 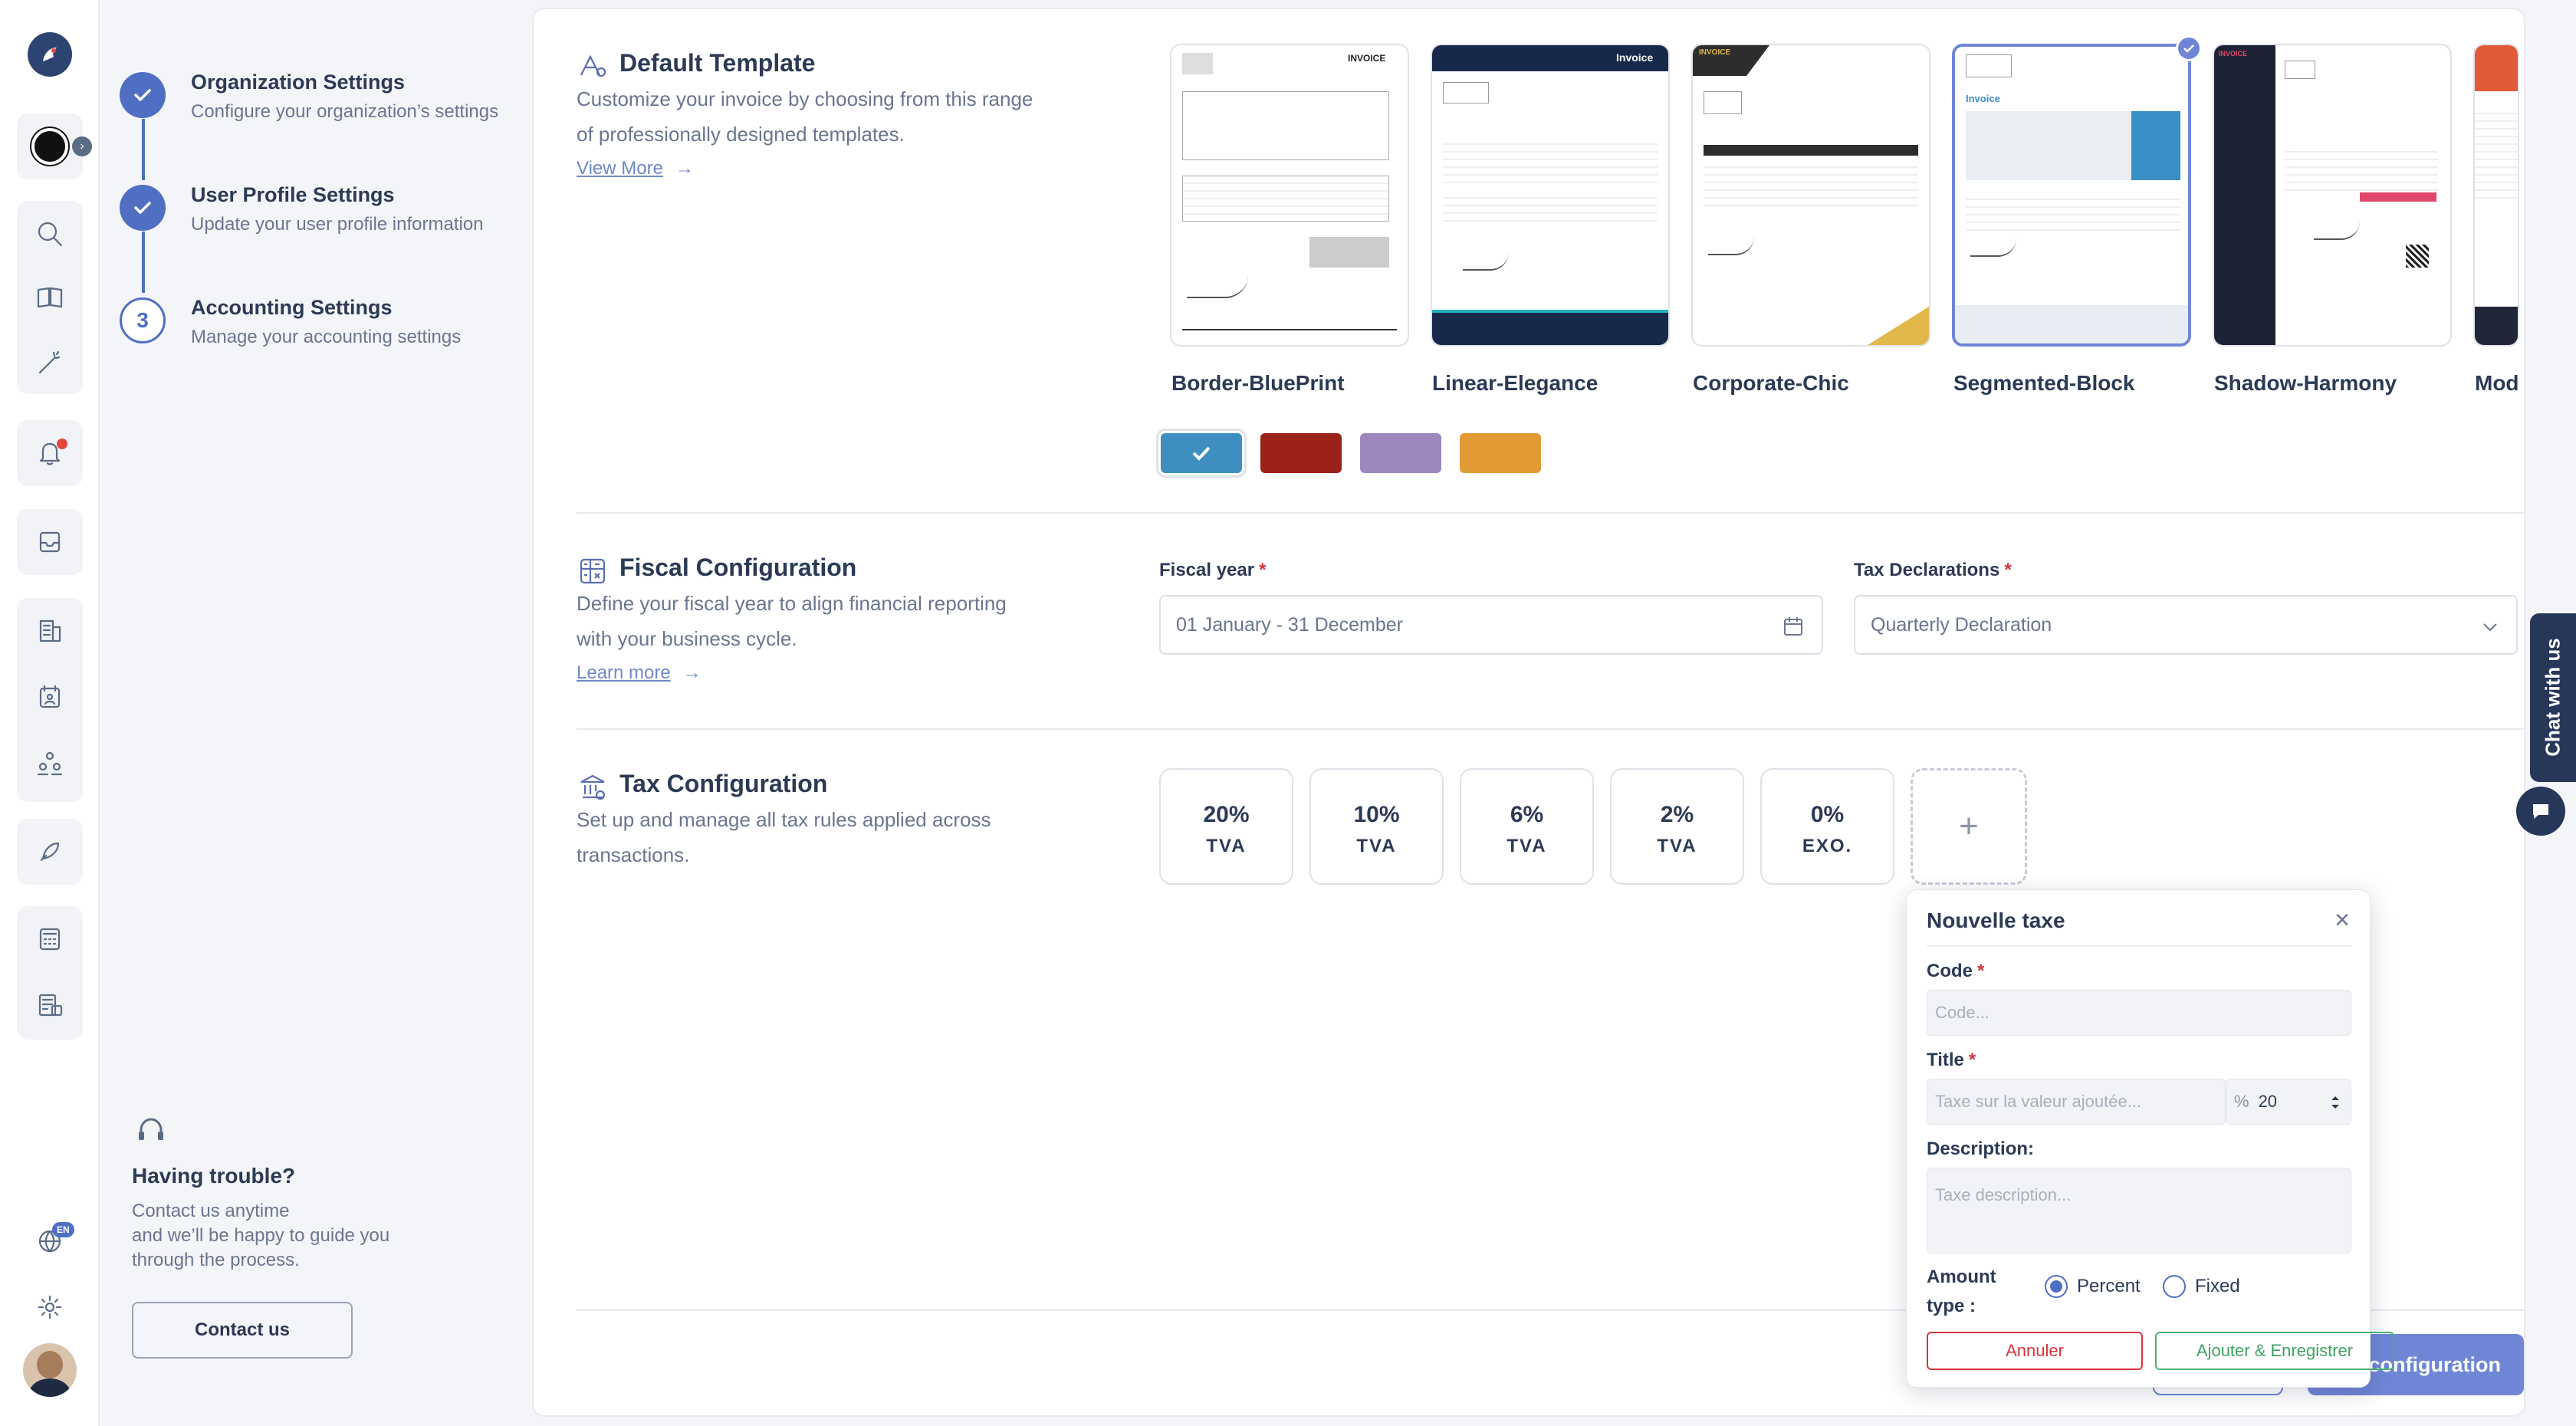 What do you see at coordinates (1491, 625) in the screenshot?
I see `fiscal-year-input: 01 January - 31 December` at bounding box center [1491, 625].